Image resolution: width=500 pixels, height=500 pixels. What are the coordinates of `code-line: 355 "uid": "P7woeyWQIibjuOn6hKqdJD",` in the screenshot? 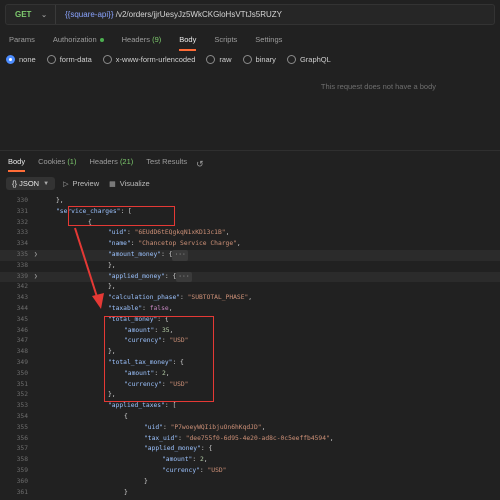 It's located at (141, 427).